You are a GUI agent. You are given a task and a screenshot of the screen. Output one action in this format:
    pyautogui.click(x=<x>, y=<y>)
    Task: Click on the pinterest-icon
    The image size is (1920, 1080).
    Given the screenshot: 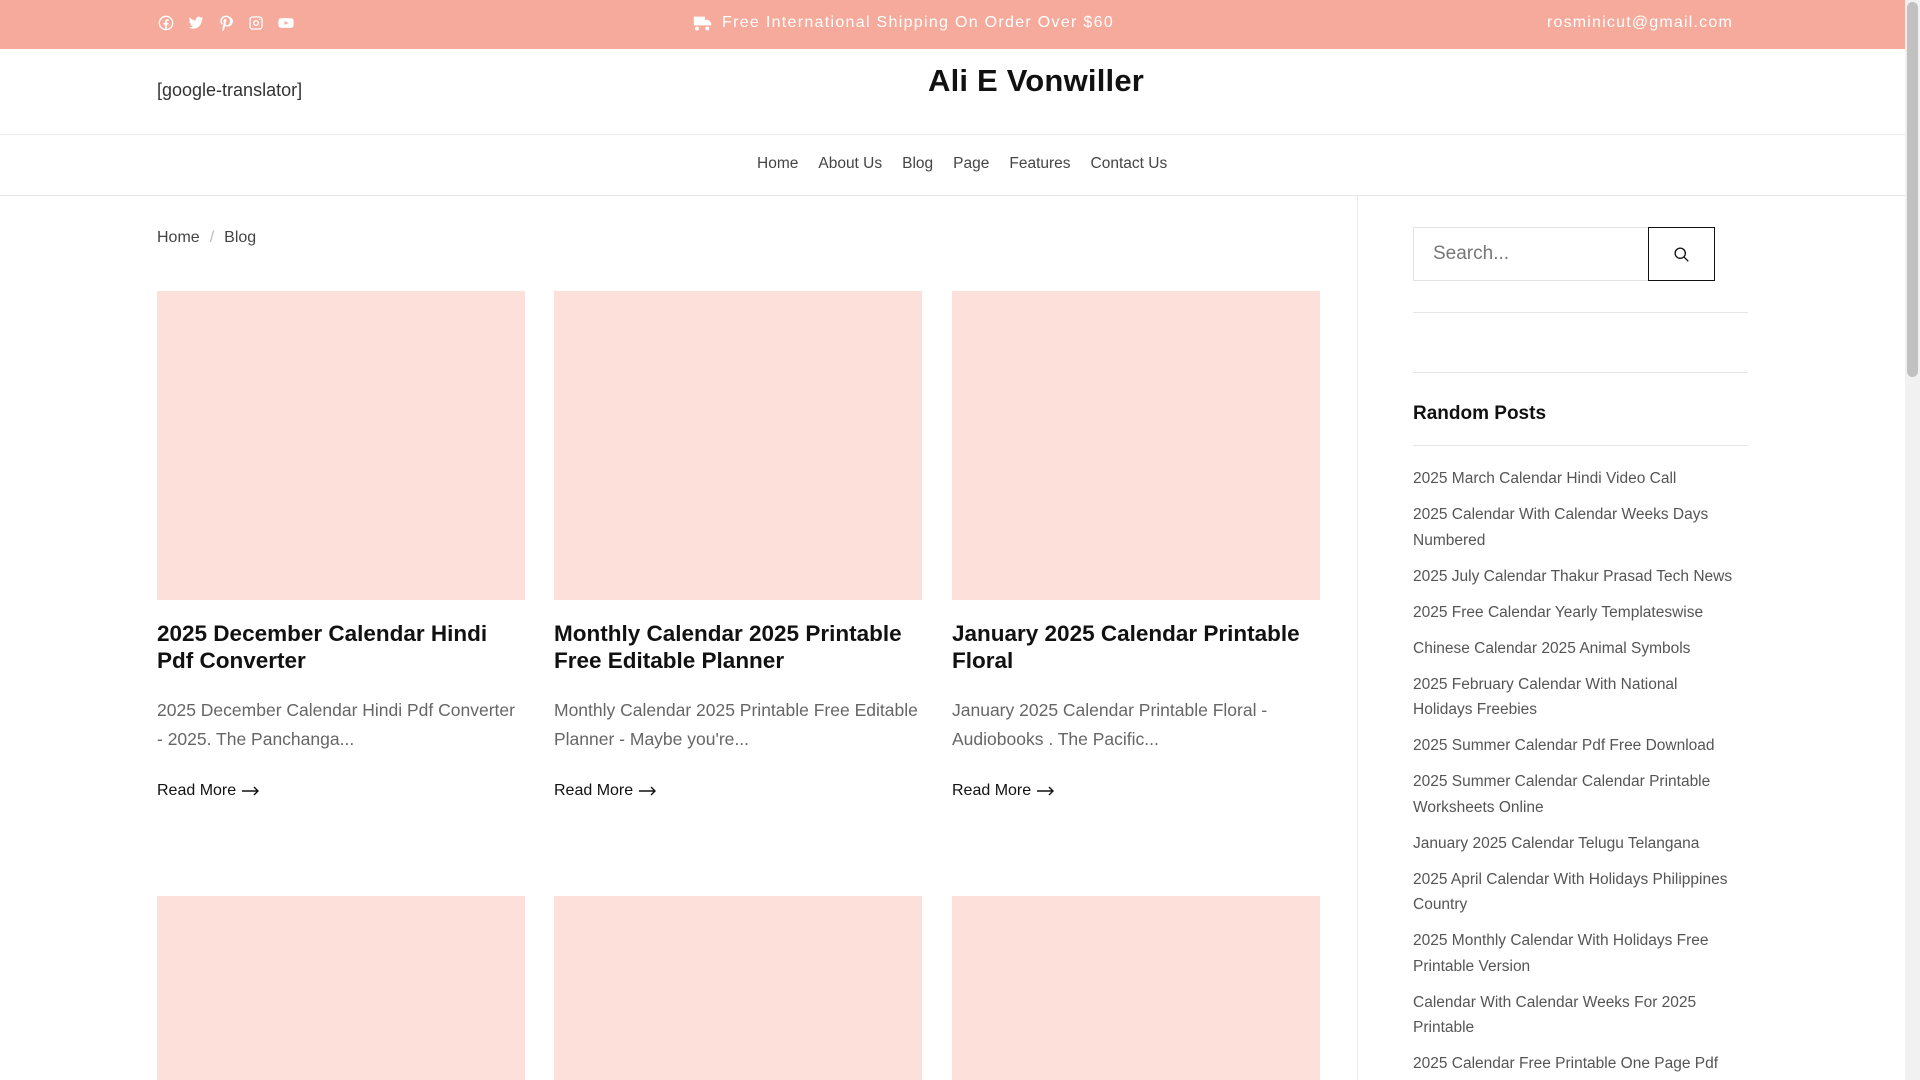 What is the action you would take?
    pyautogui.click(x=225, y=22)
    